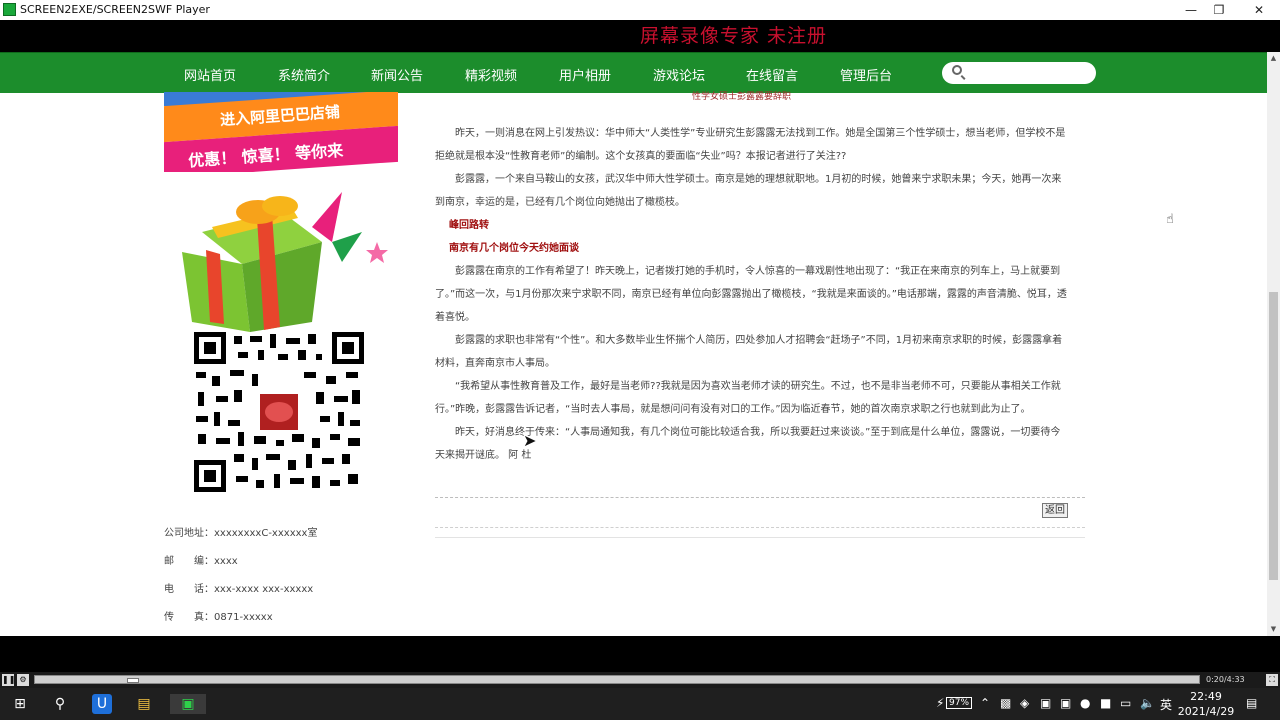 The height and width of the screenshot is (720, 1280). Describe the element at coordinates (742, 97) in the screenshot. I see `article-title-partial: 性学女硕士彭露露要辞职` at that location.